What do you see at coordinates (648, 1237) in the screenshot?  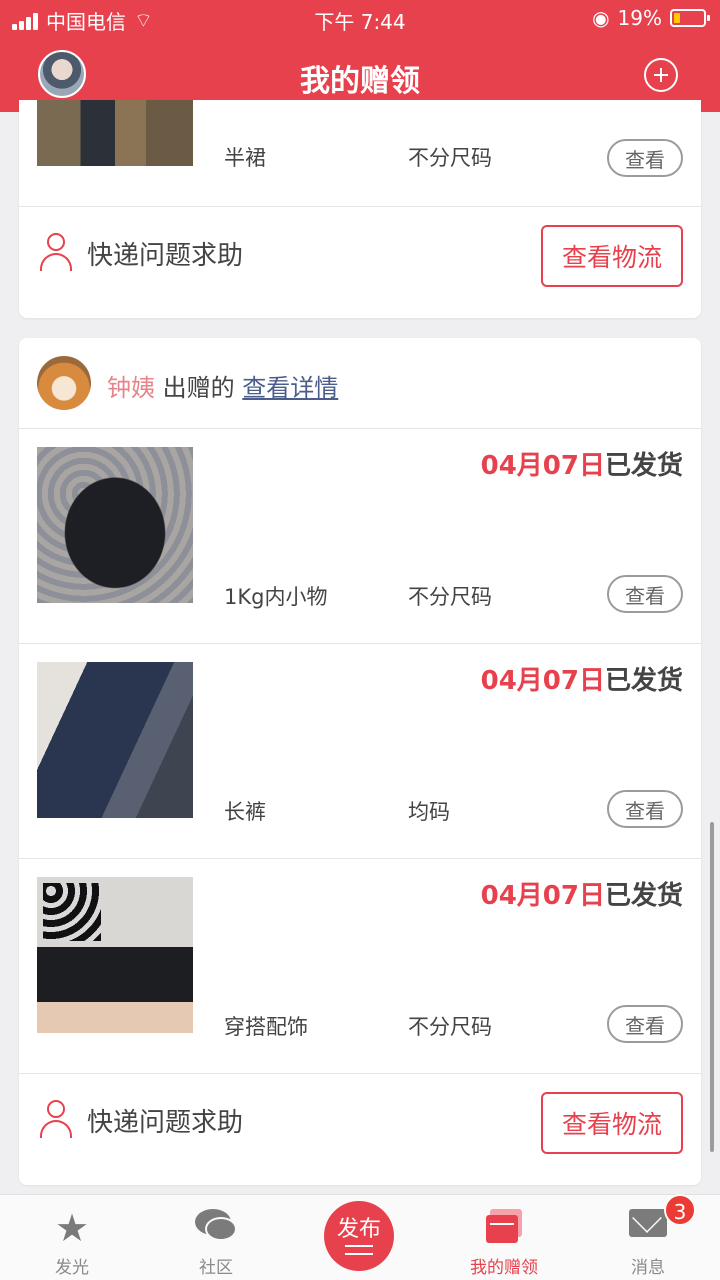 I see `tab-messages: 消息` at bounding box center [648, 1237].